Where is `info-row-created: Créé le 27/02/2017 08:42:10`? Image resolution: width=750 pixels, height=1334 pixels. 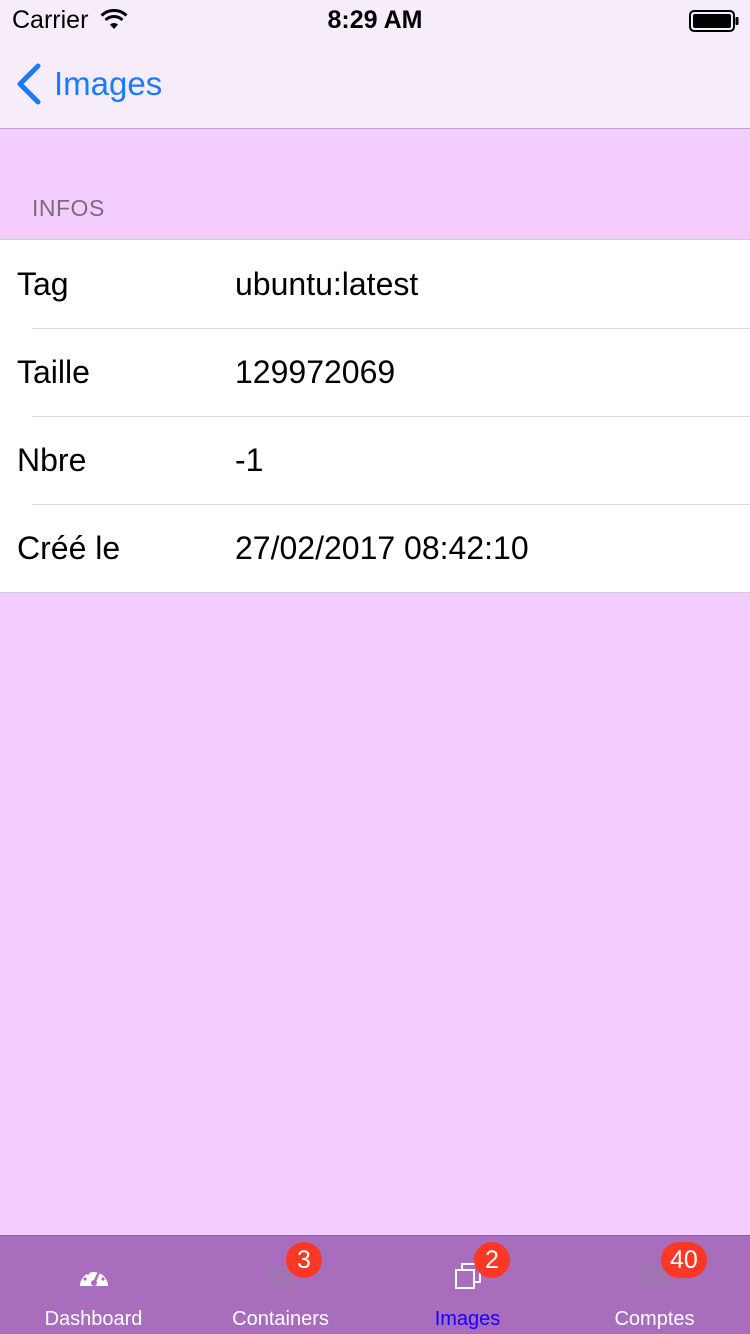
info-row-created: Créé le 27/02/2017 08:42:10 is located at coordinates (375, 548).